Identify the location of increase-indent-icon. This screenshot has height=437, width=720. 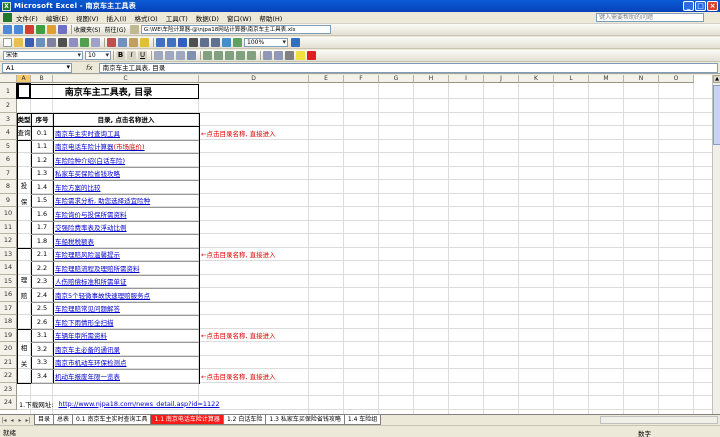
(278, 55).